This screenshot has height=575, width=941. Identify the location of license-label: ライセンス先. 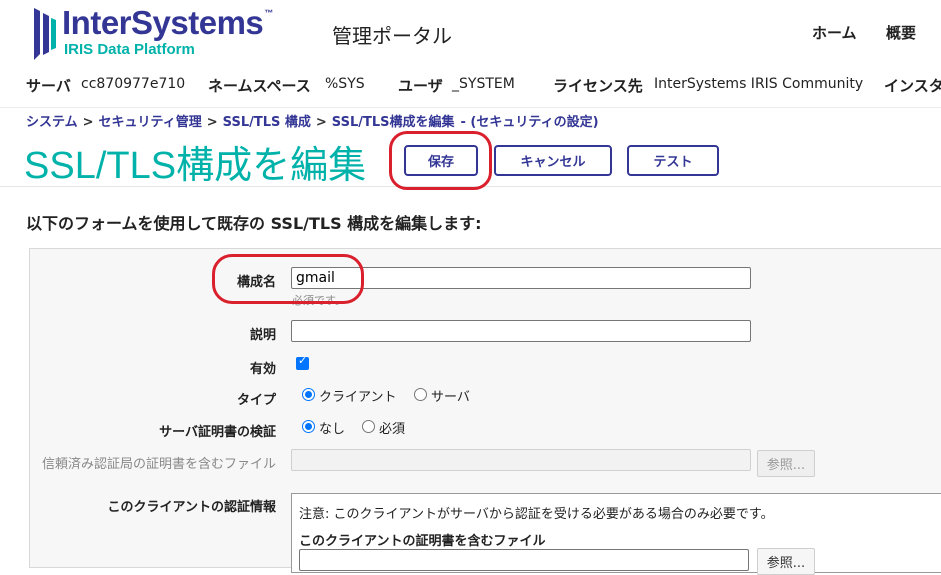
(598, 86).